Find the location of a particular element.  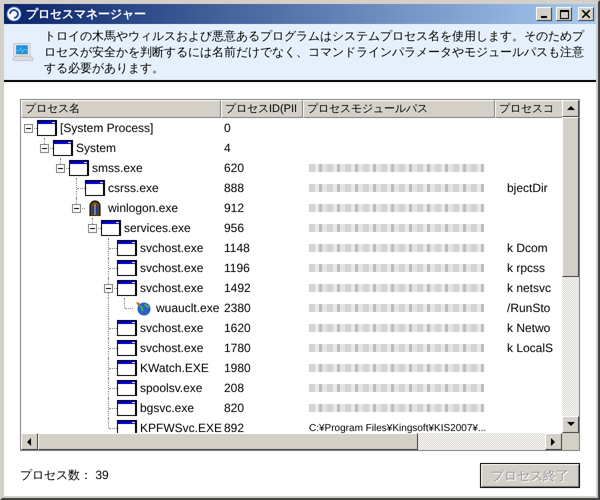

process-id: 892 is located at coordinates (234, 427).